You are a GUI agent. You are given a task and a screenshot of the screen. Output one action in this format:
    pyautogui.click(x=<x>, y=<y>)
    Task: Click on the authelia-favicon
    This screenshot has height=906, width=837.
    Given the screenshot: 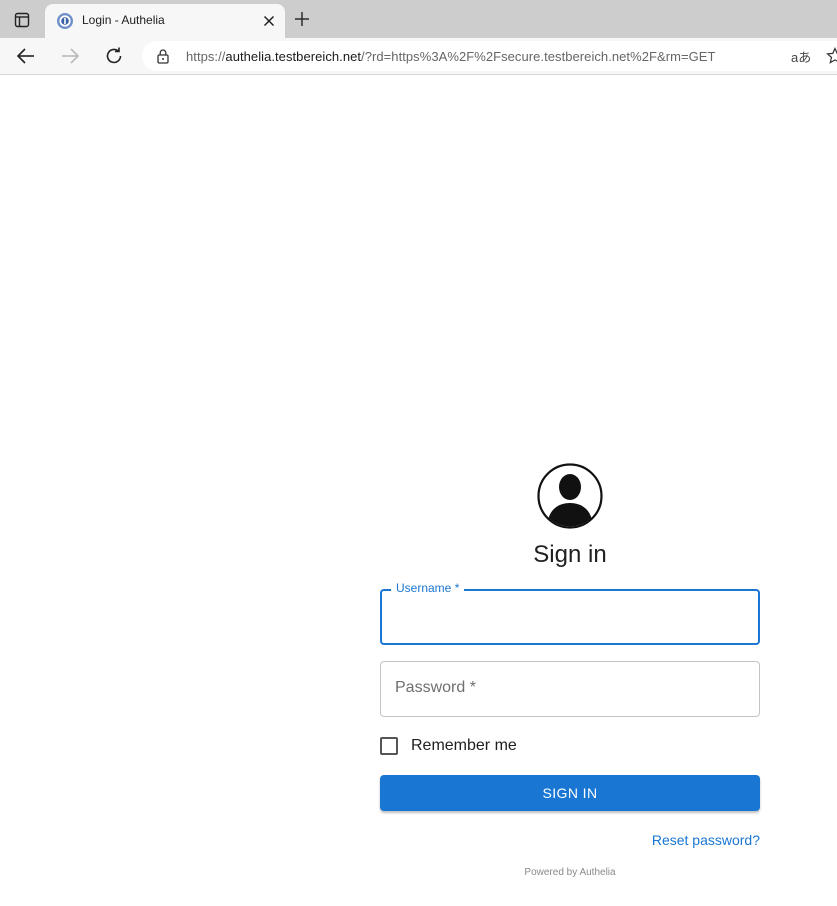 What is the action you would take?
    pyautogui.click(x=65, y=21)
    